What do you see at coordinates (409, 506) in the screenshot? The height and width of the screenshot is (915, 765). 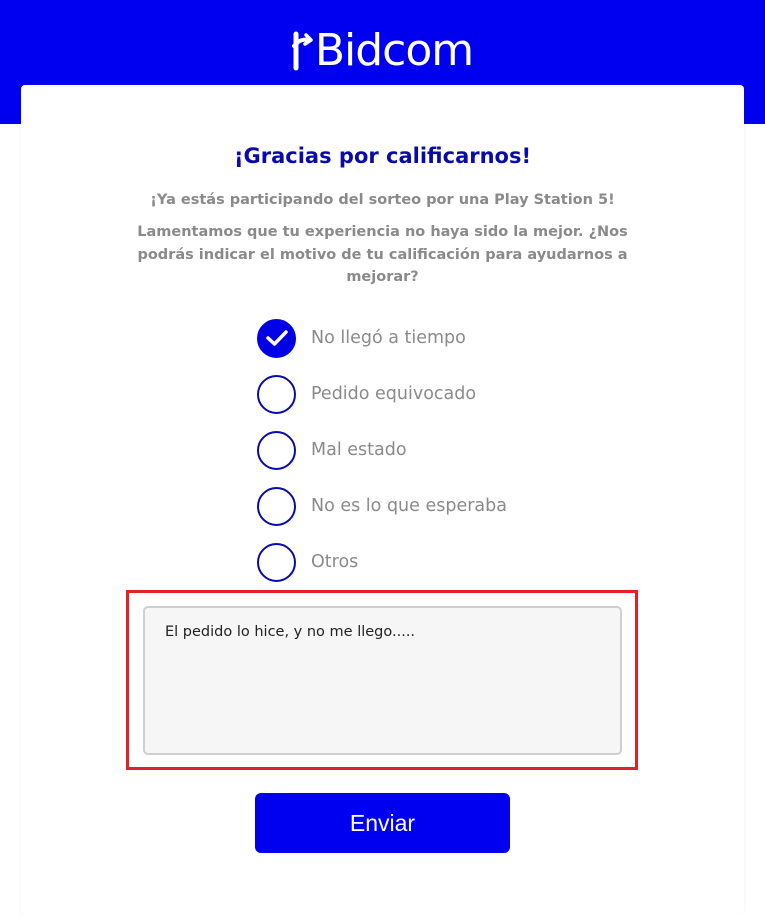 I see `option-label: No es lo que esperaba` at bounding box center [409, 506].